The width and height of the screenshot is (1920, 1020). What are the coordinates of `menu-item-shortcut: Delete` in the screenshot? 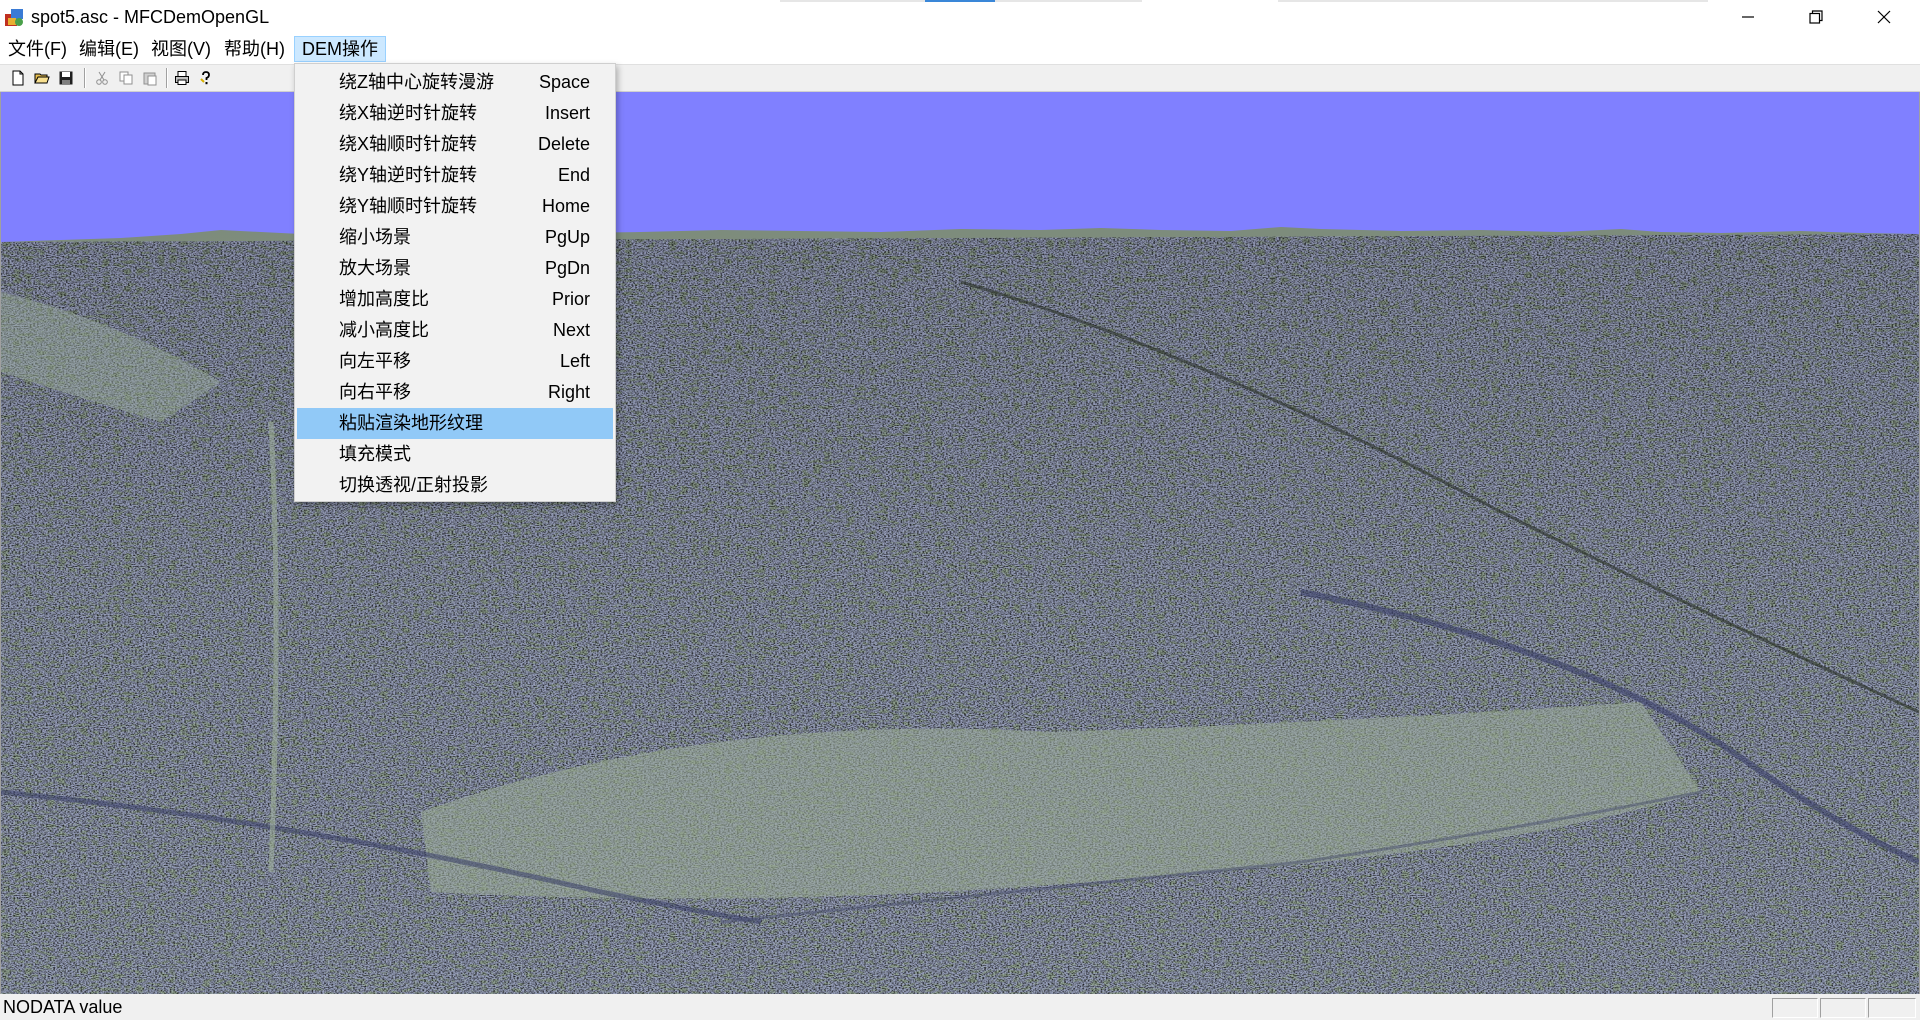 It's located at (563, 144).